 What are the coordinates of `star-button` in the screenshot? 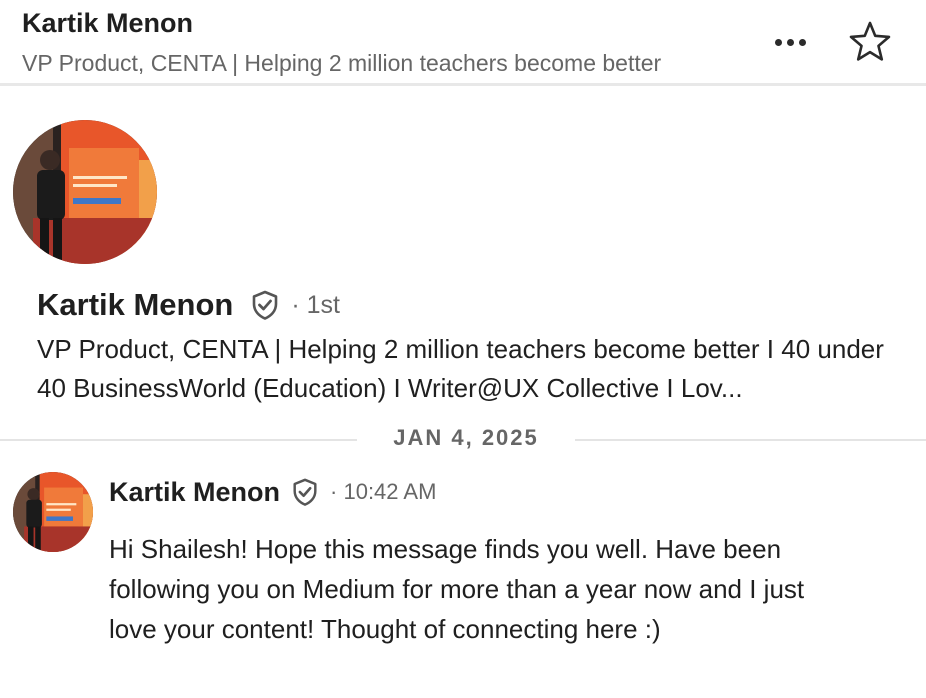 It's located at (870, 42).